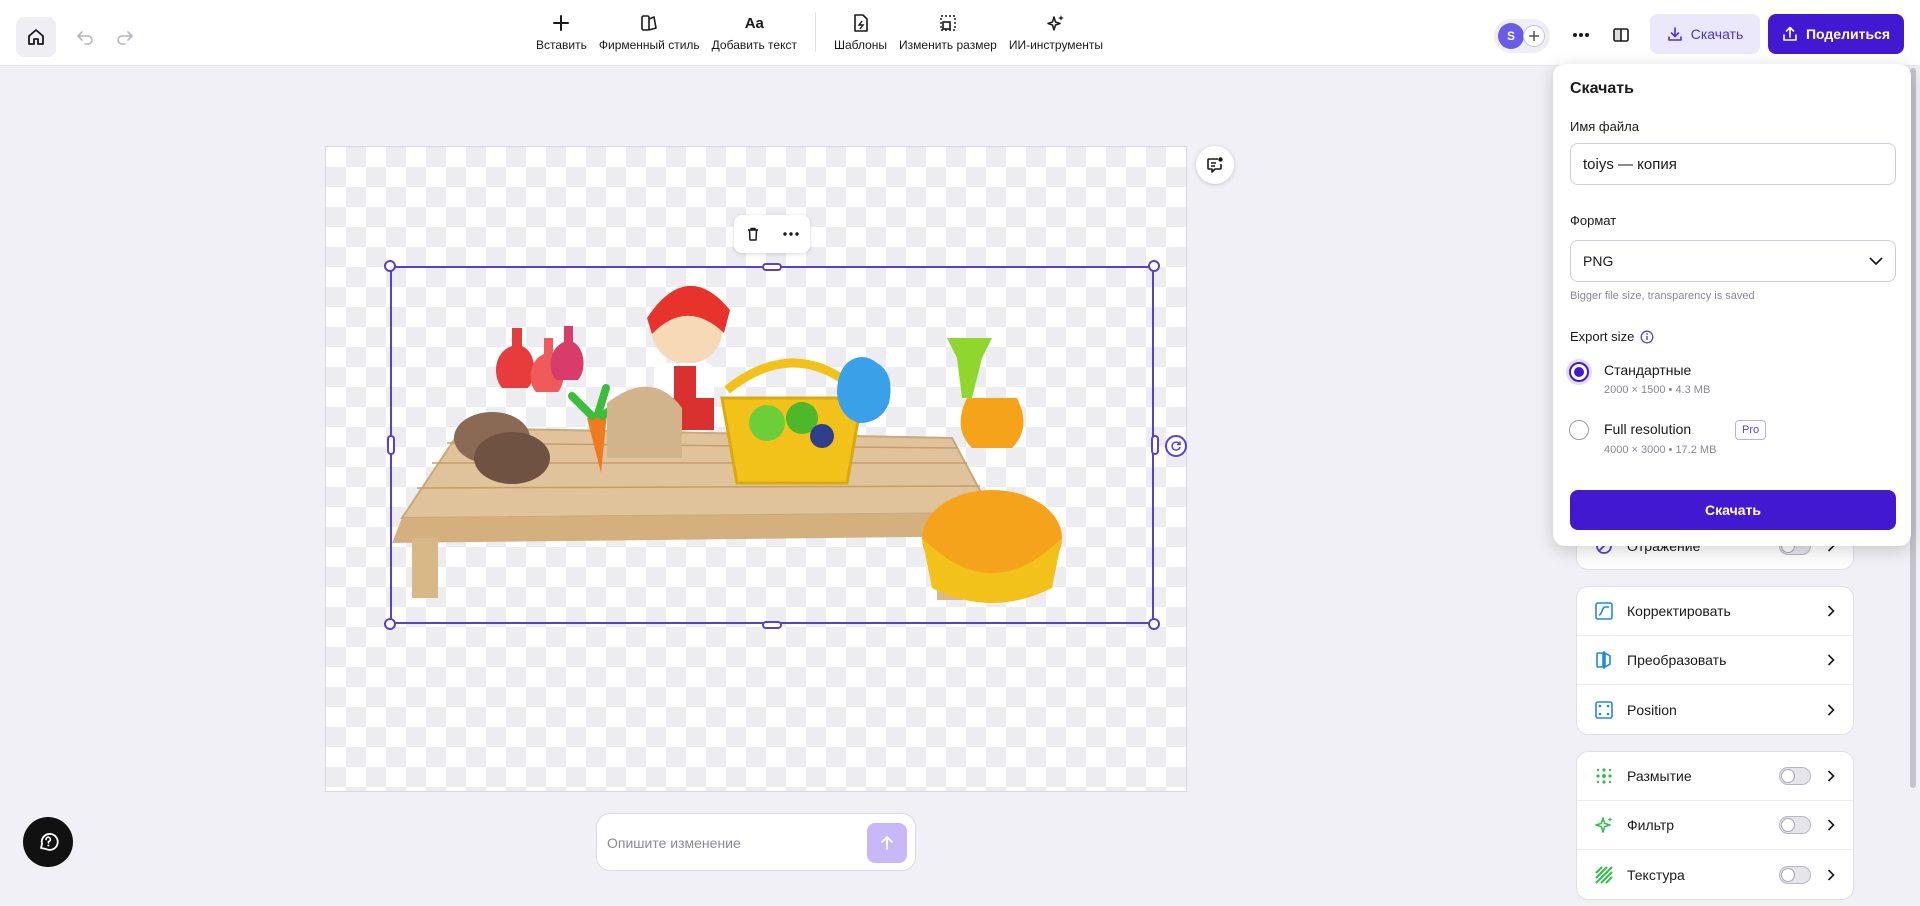 Image resolution: width=1920 pixels, height=906 pixels. I want to click on arrow-up-icon, so click(887, 843).